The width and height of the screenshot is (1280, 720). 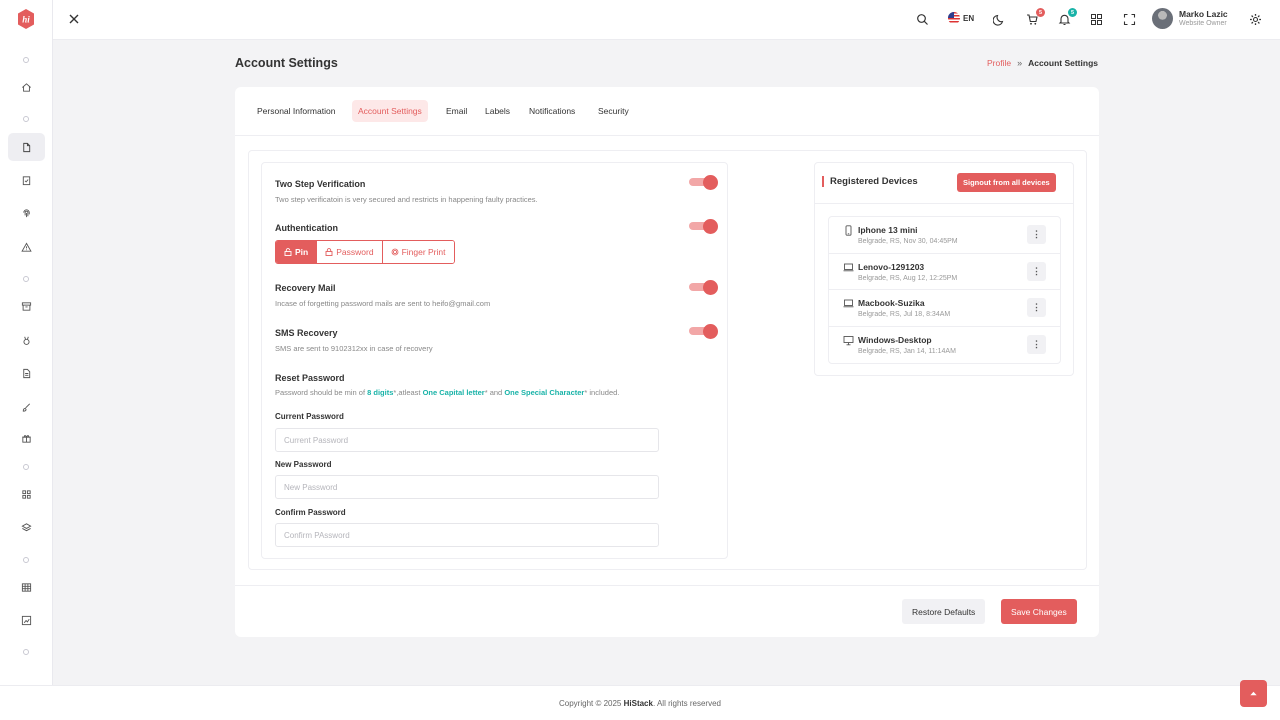 I want to click on sms-recovery-title: SMS Recovery, so click(x=306, y=333).